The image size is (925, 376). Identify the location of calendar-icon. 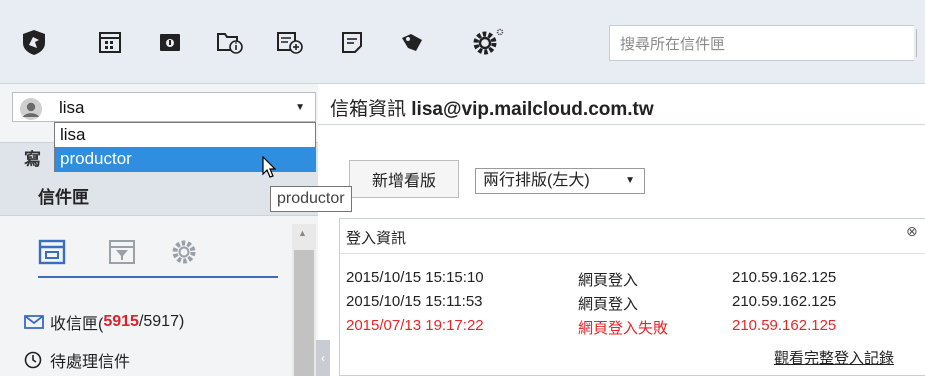
(110, 42).